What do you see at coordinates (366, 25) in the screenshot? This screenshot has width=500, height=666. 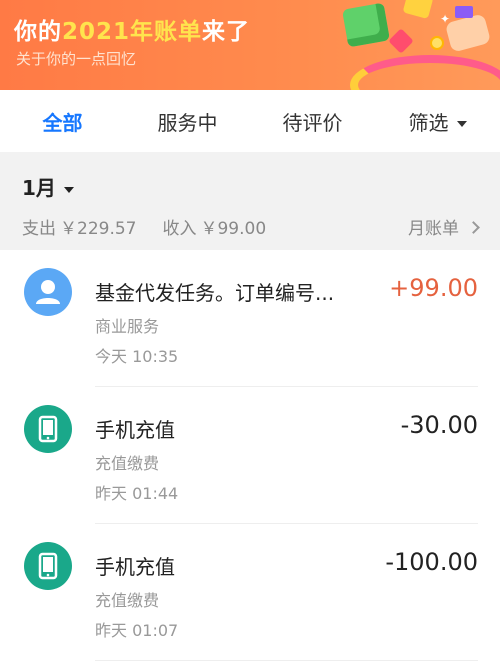 I see `cube-decoration-icon` at bounding box center [366, 25].